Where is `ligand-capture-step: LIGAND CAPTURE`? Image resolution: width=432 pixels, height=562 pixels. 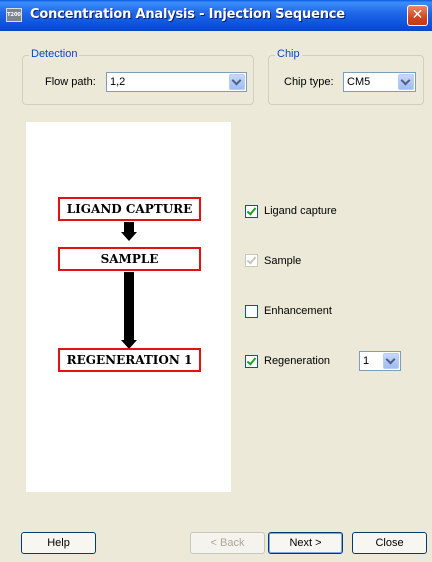
ligand-capture-step: LIGAND CAPTURE is located at coordinates (129, 209).